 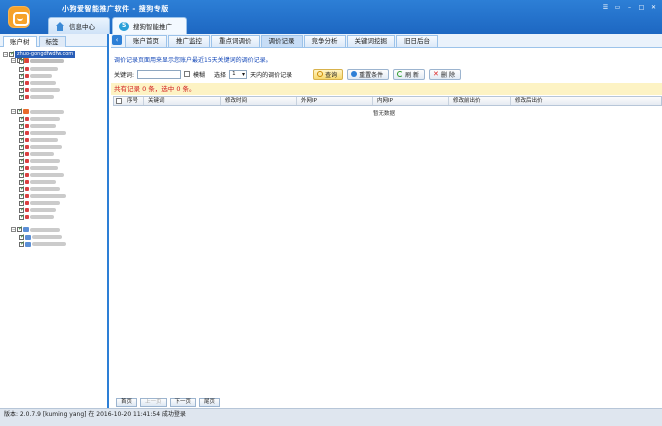 I want to click on prev-page-button: 上一页, so click(x=153, y=402).